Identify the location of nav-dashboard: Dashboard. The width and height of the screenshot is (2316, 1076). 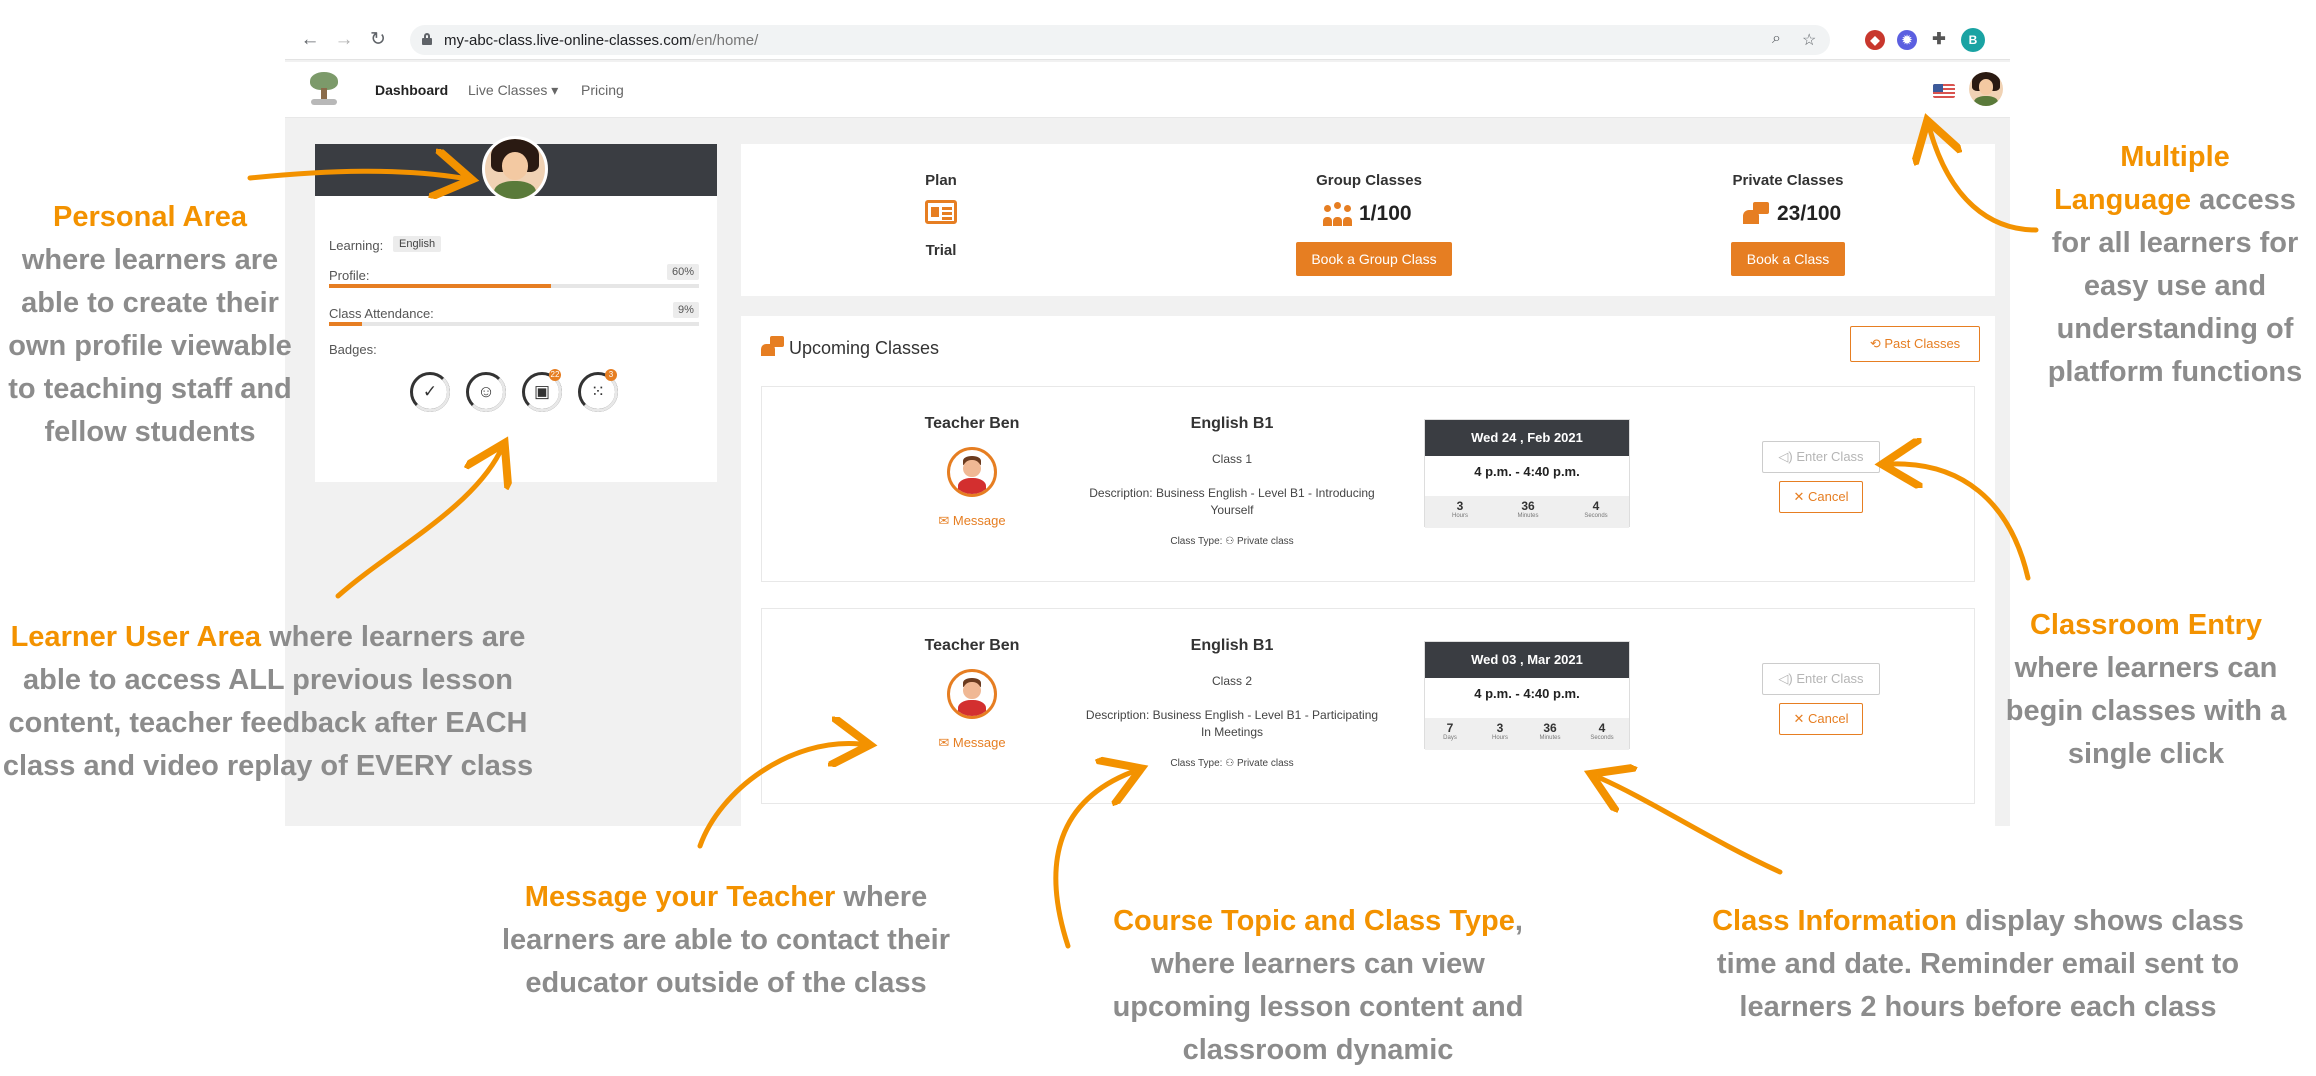
(411, 90).